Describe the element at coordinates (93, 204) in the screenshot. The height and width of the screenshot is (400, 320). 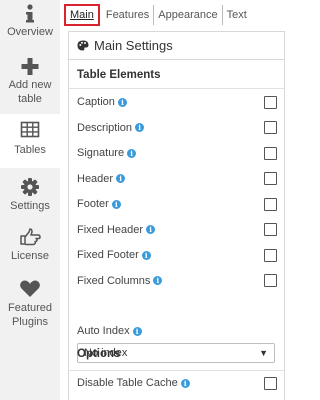
I see `row-label: Footer` at that location.